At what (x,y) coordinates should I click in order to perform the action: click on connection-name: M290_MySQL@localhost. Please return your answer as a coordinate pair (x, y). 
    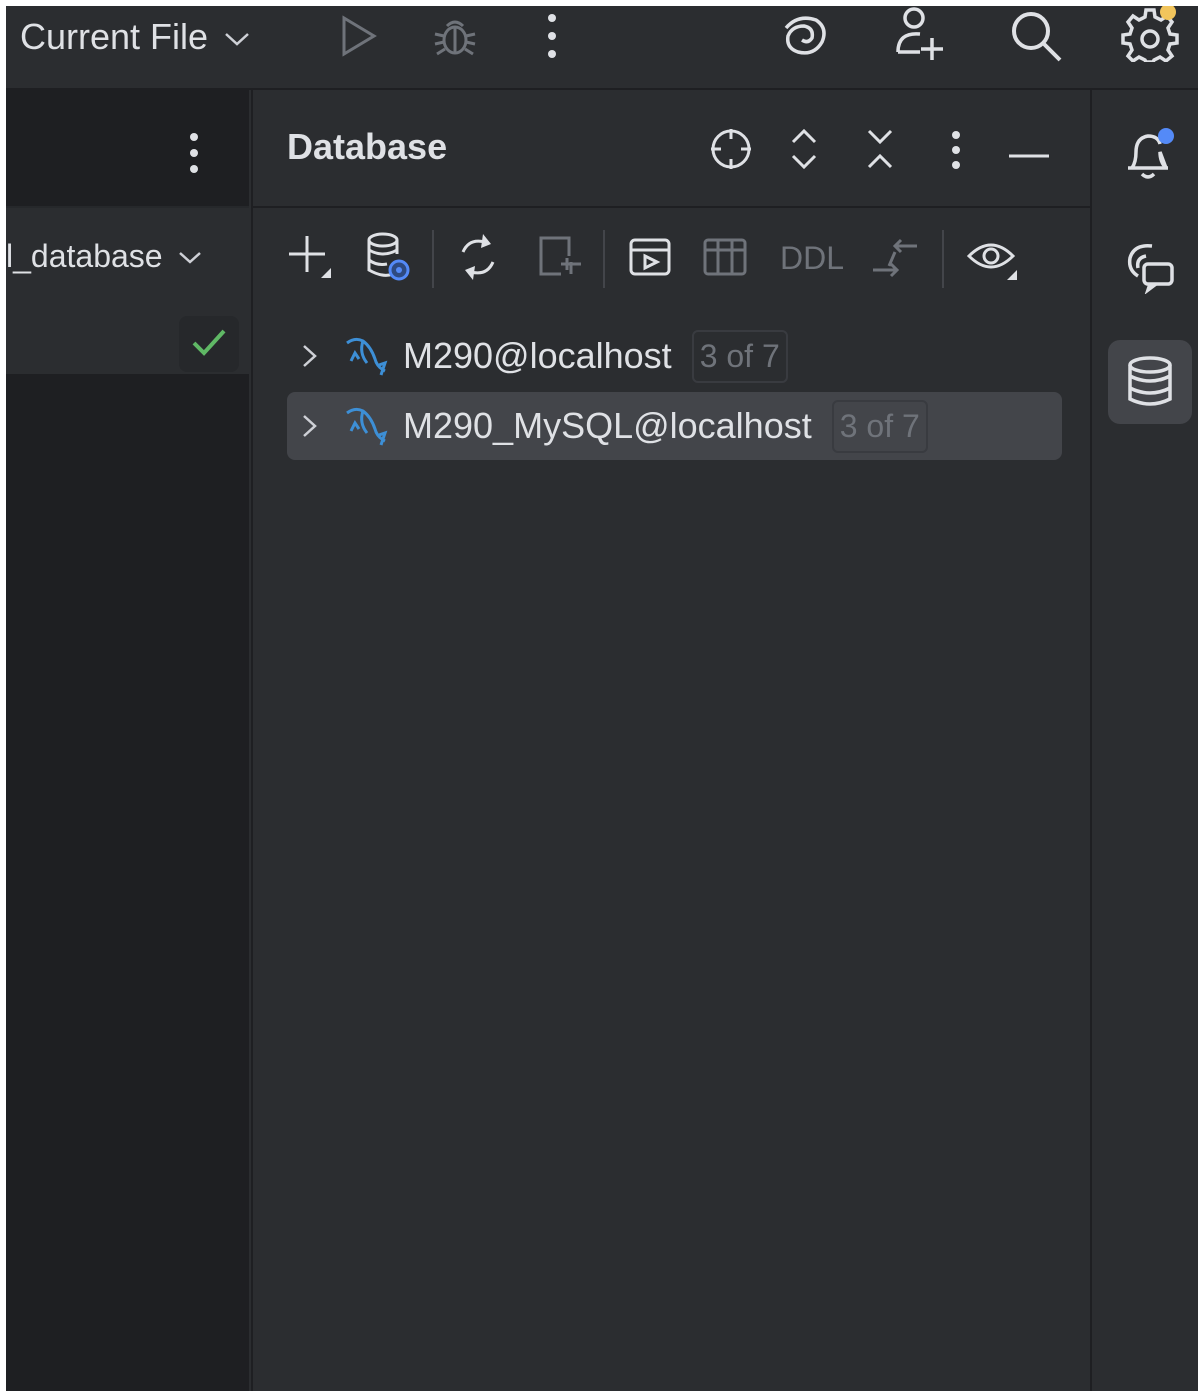
    Looking at the image, I should click on (607, 425).